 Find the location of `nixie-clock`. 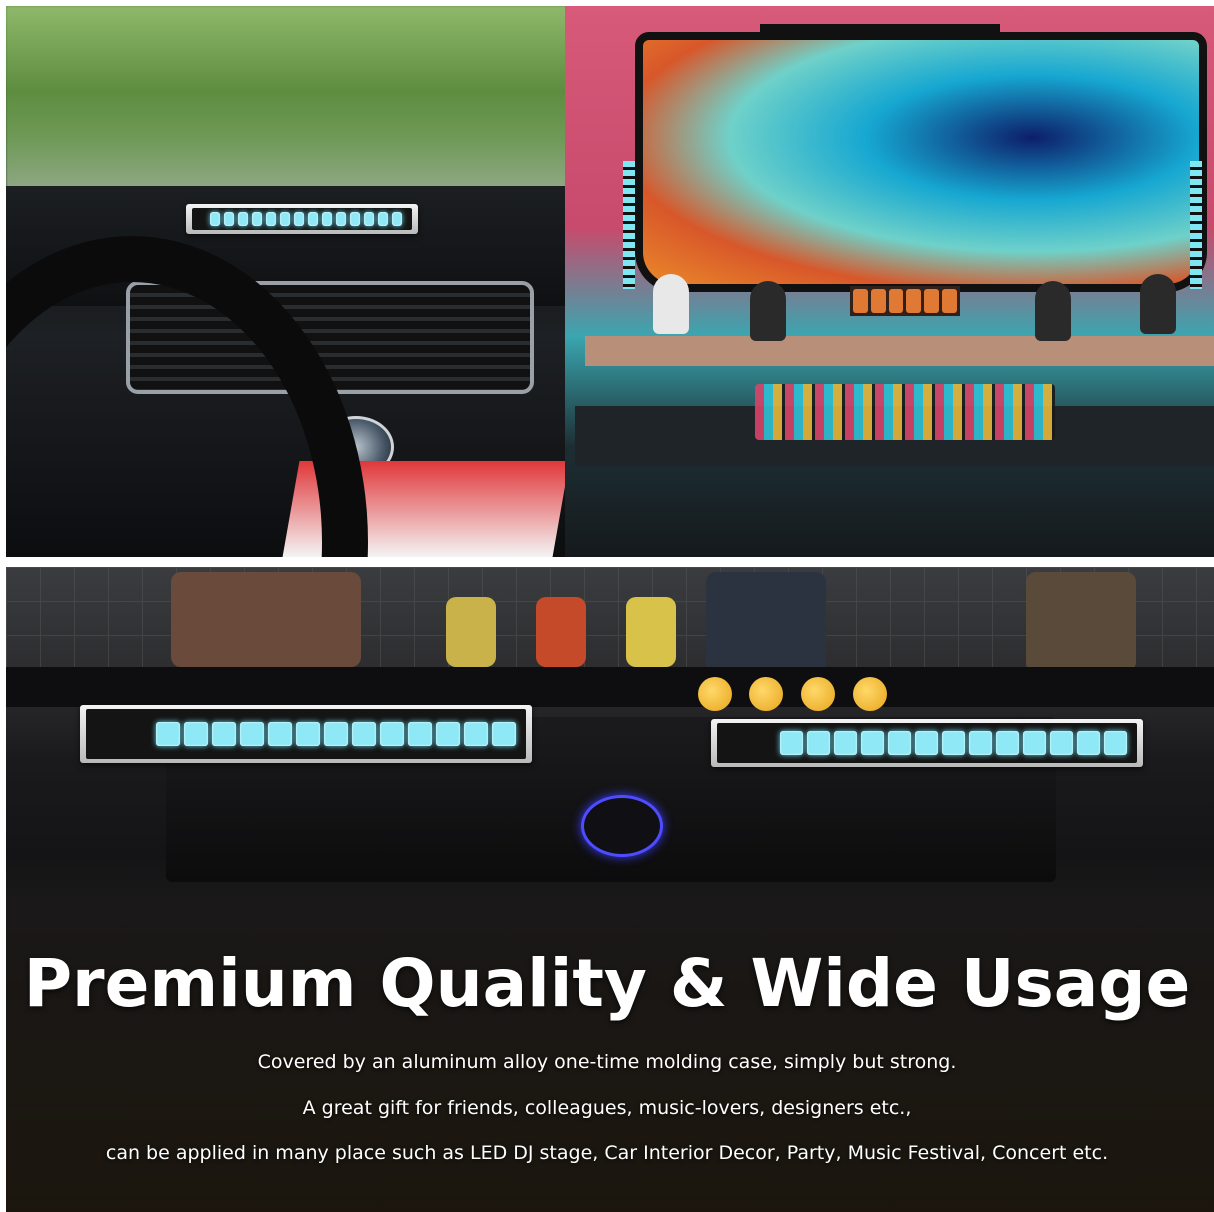

nixie-clock is located at coordinates (905, 301).